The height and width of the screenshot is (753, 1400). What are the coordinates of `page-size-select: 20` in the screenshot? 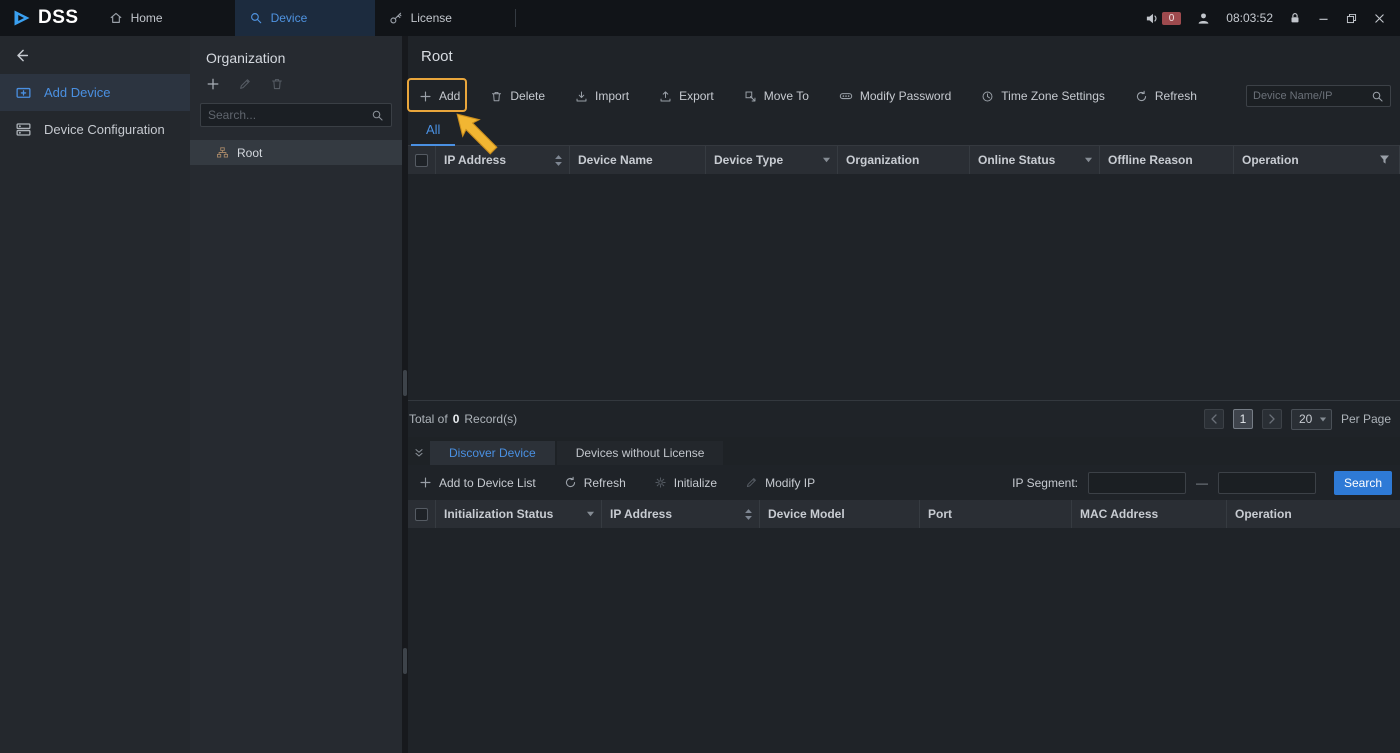 It's located at (1311, 419).